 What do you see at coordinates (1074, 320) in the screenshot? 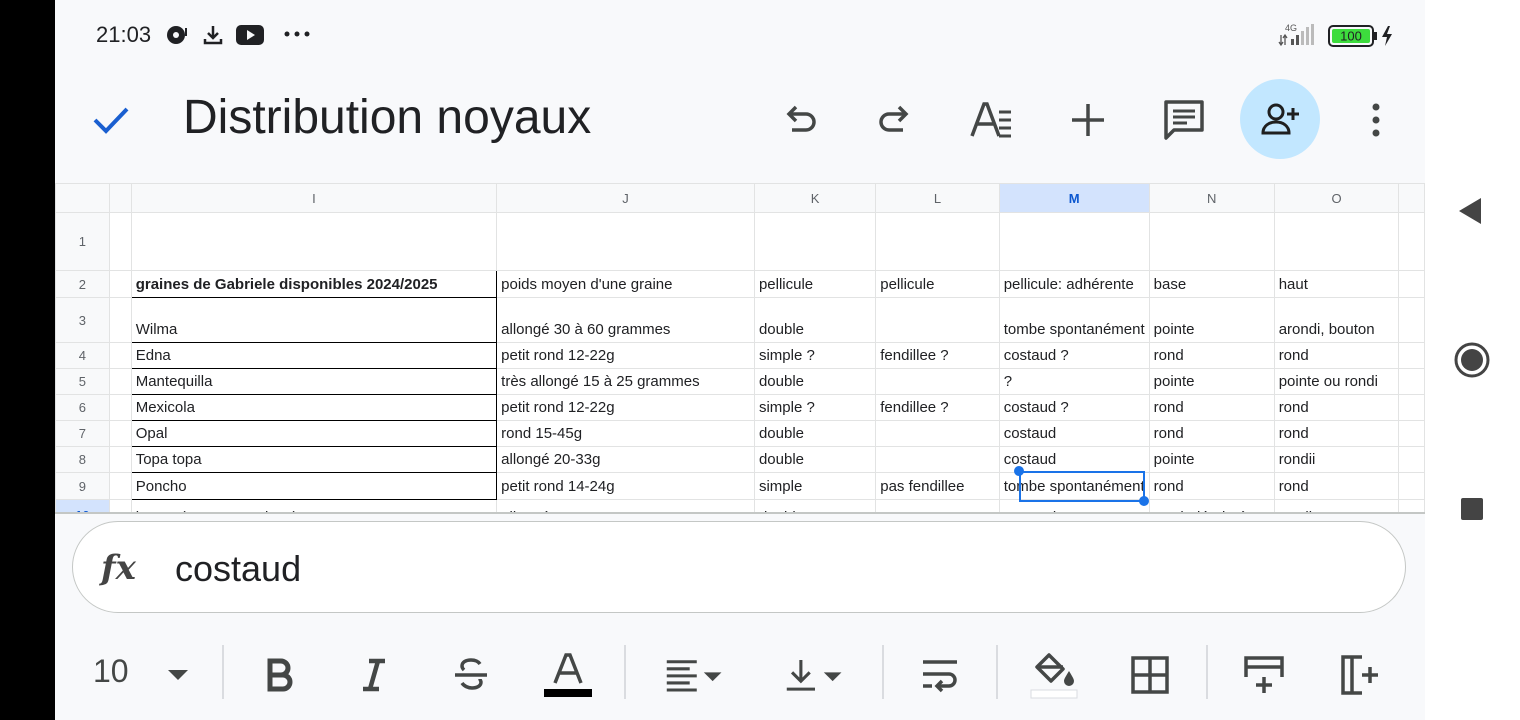
I see `cell-m3: tombe spontanément` at bounding box center [1074, 320].